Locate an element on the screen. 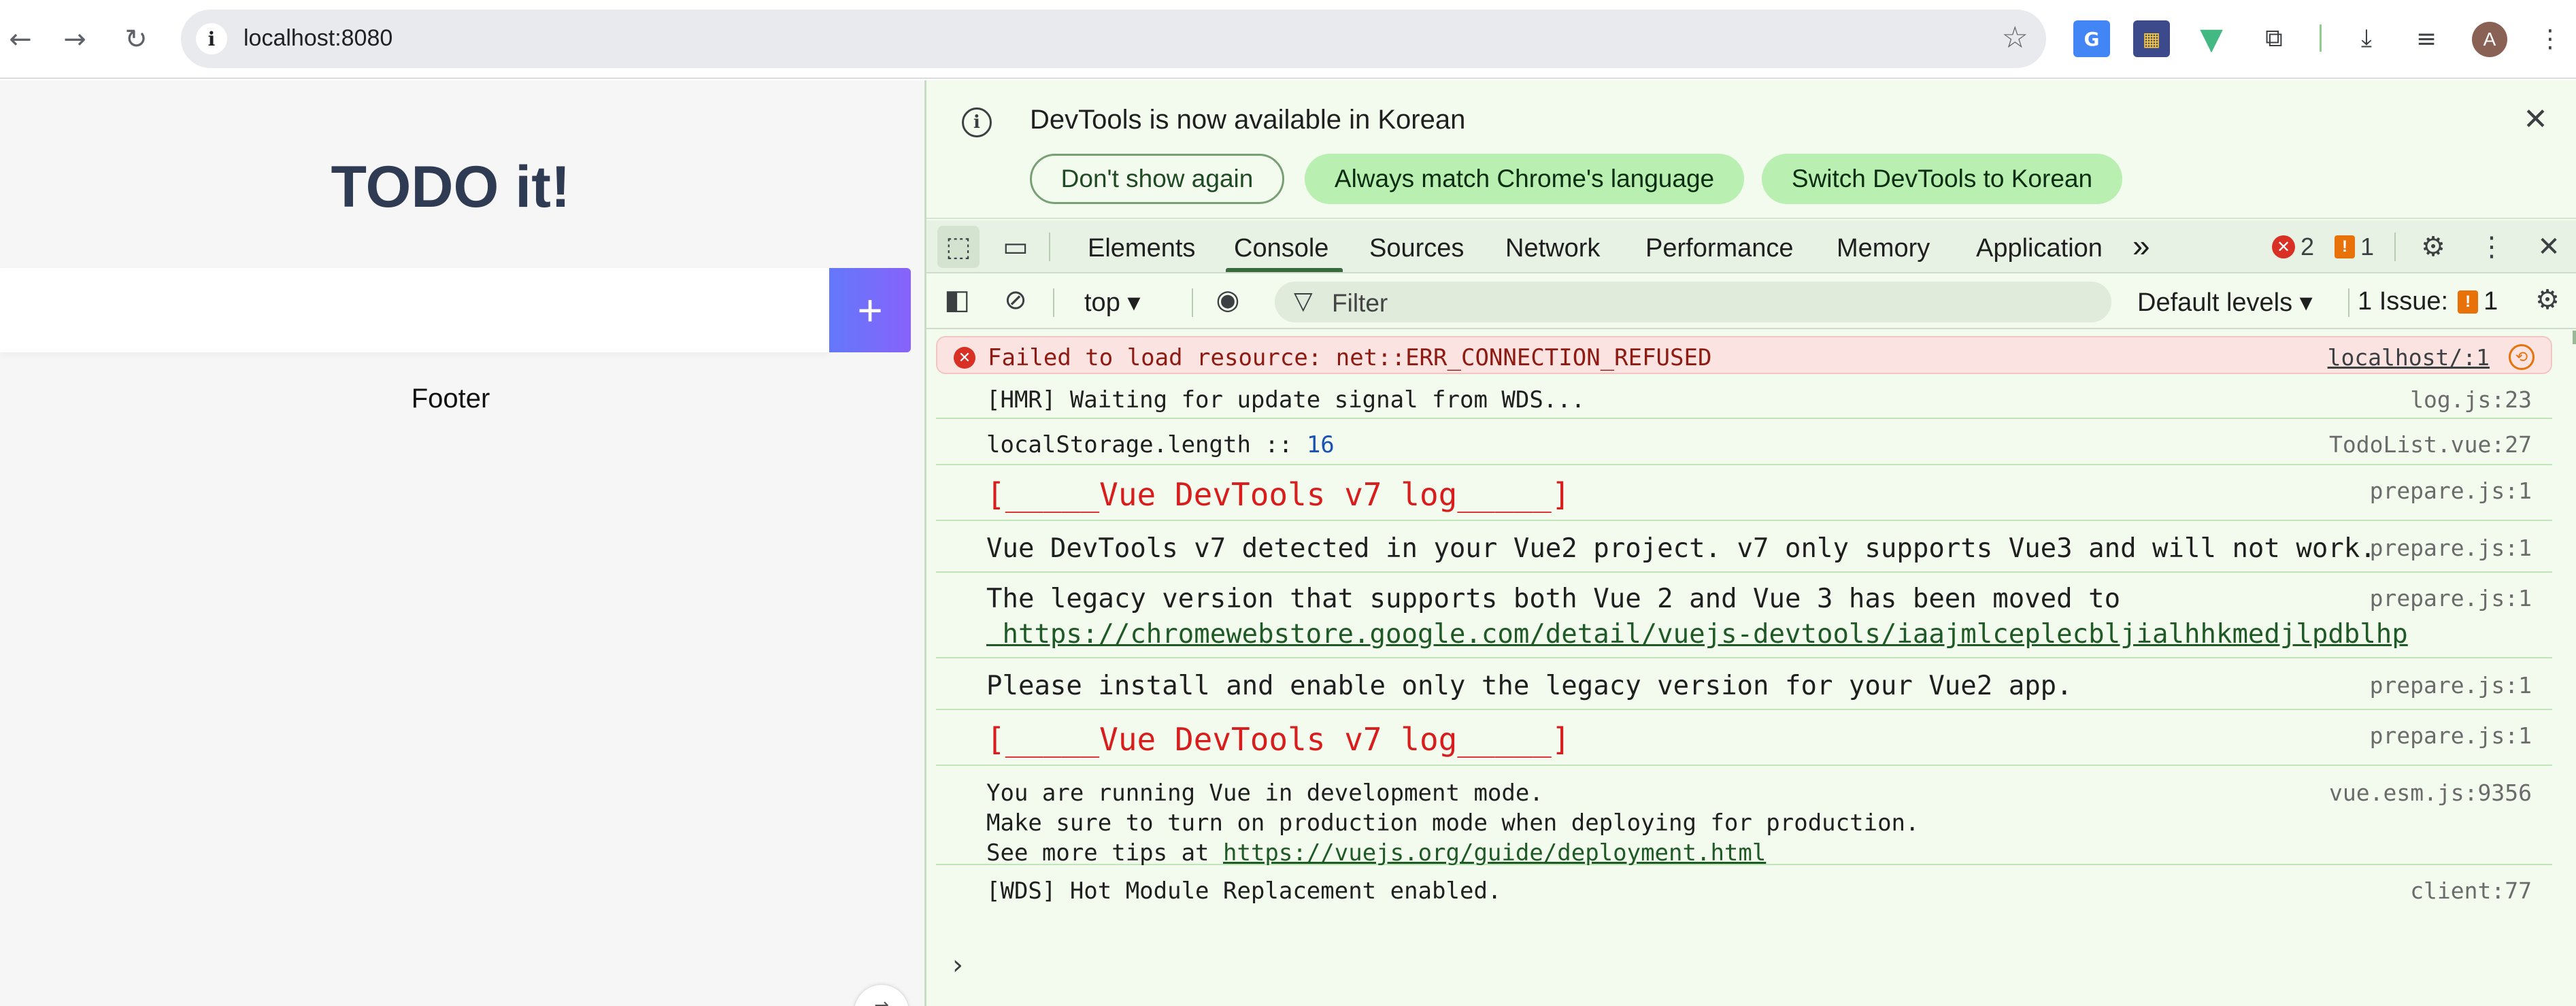 The height and width of the screenshot is (1006, 2576). download-icon: ⤓ is located at coordinates (2366, 38).